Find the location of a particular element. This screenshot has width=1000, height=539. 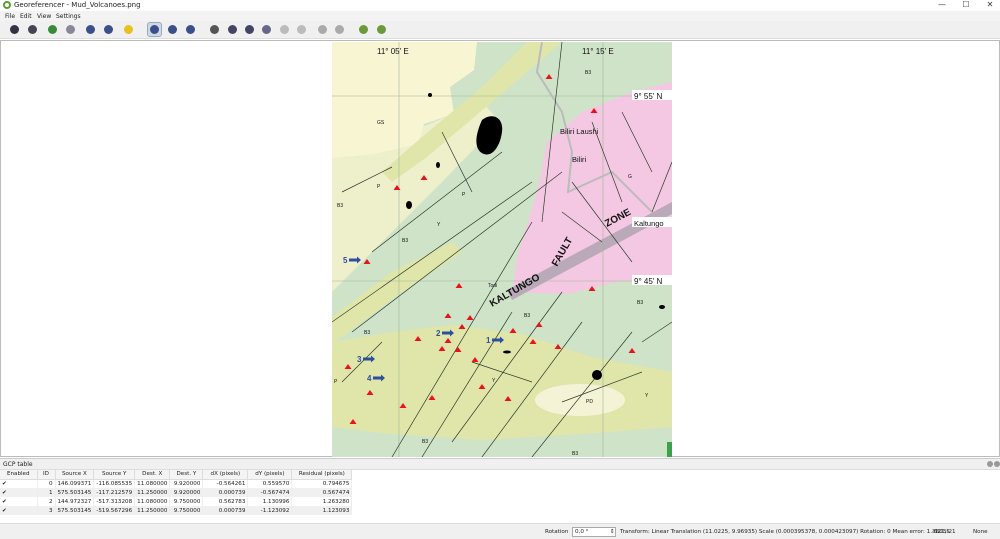

link-qgis-to-georef-icon is located at coordinates (339, 29).